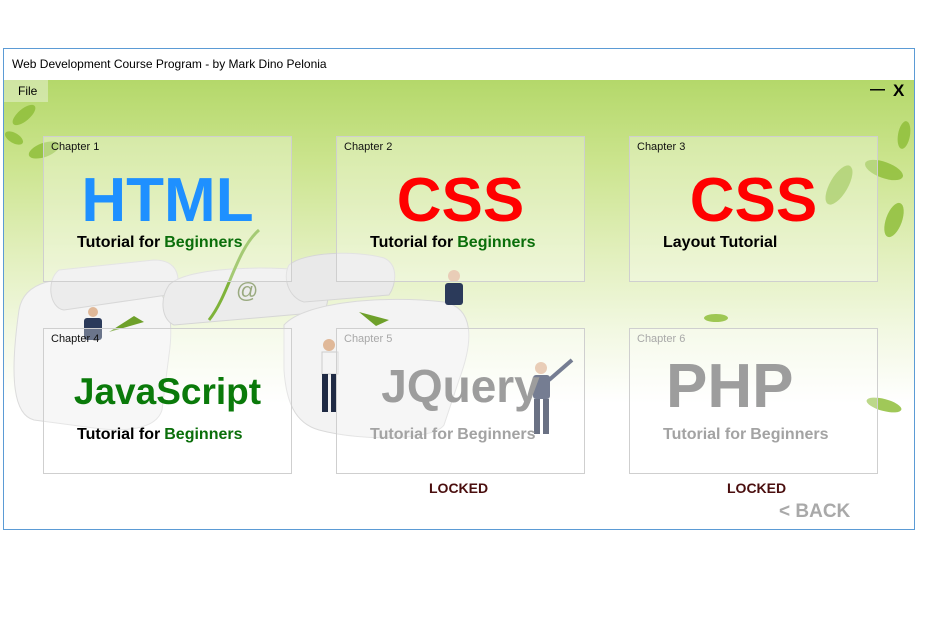 The image size is (925, 625). Describe the element at coordinates (757, 488) in the screenshot. I see `locked-label-chapter-6: LOCKED` at that location.